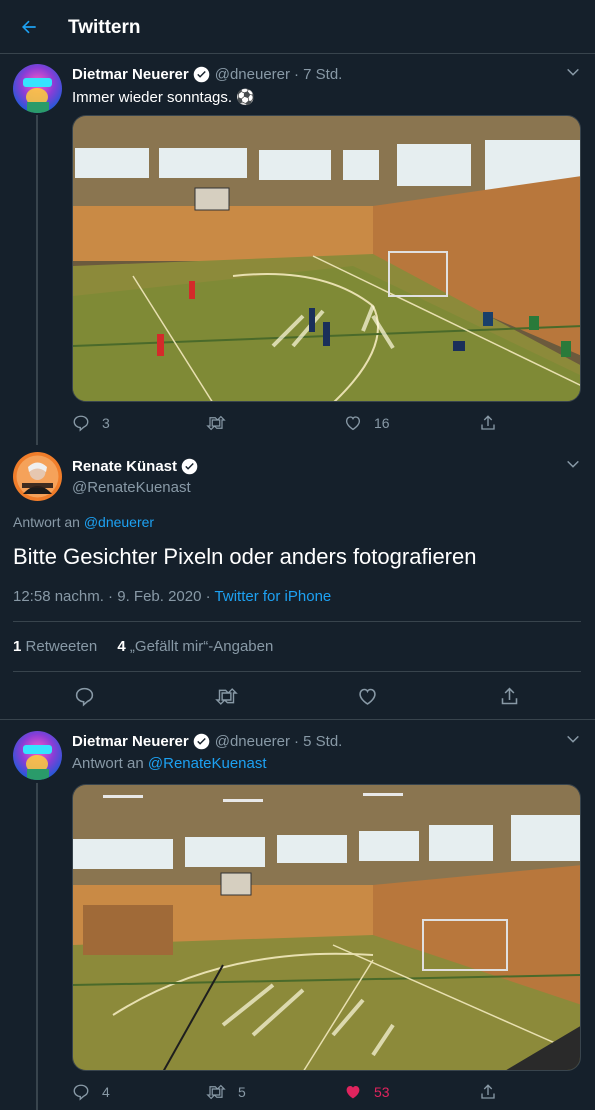  I want to click on like-stat-label: „Gefällt mir“-Angaben, so click(201, 646).